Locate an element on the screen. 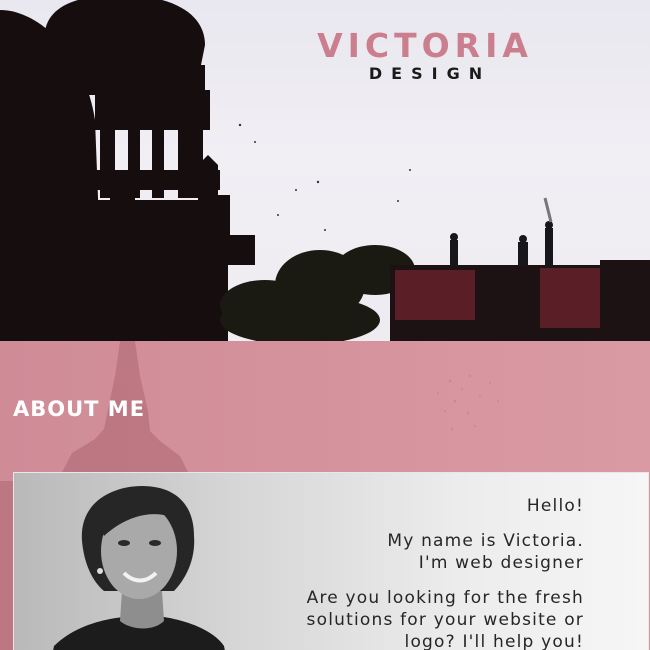 Image resolution: width=650 pixels, height=650 pixels. about-pitch-line-2: solutions for your website or is located at coordinates (445, 620).